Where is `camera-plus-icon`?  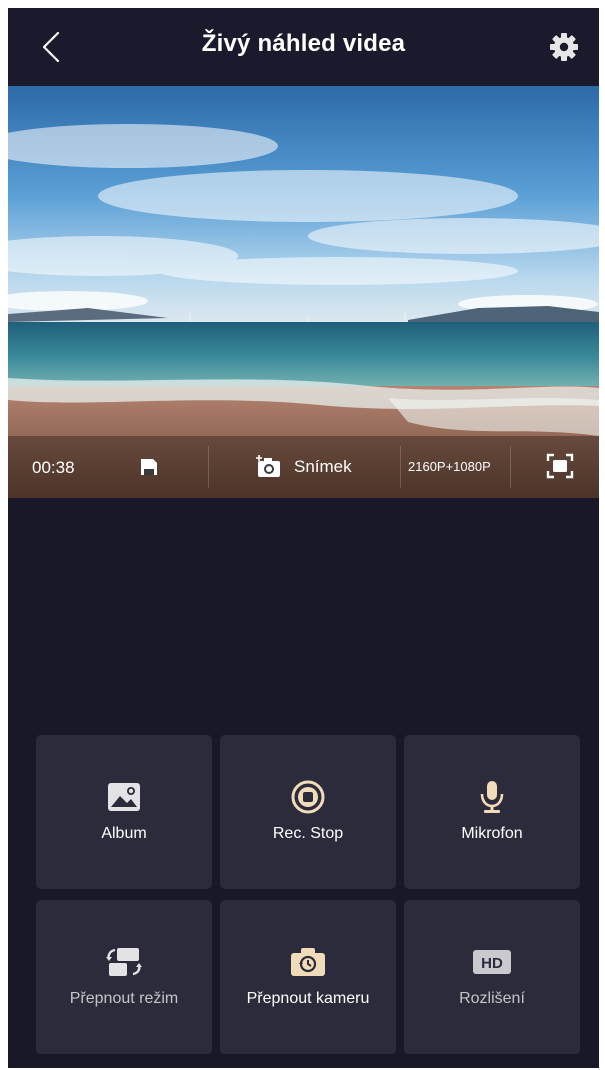 camera-plus-icon is located at coordinates (268, 466).